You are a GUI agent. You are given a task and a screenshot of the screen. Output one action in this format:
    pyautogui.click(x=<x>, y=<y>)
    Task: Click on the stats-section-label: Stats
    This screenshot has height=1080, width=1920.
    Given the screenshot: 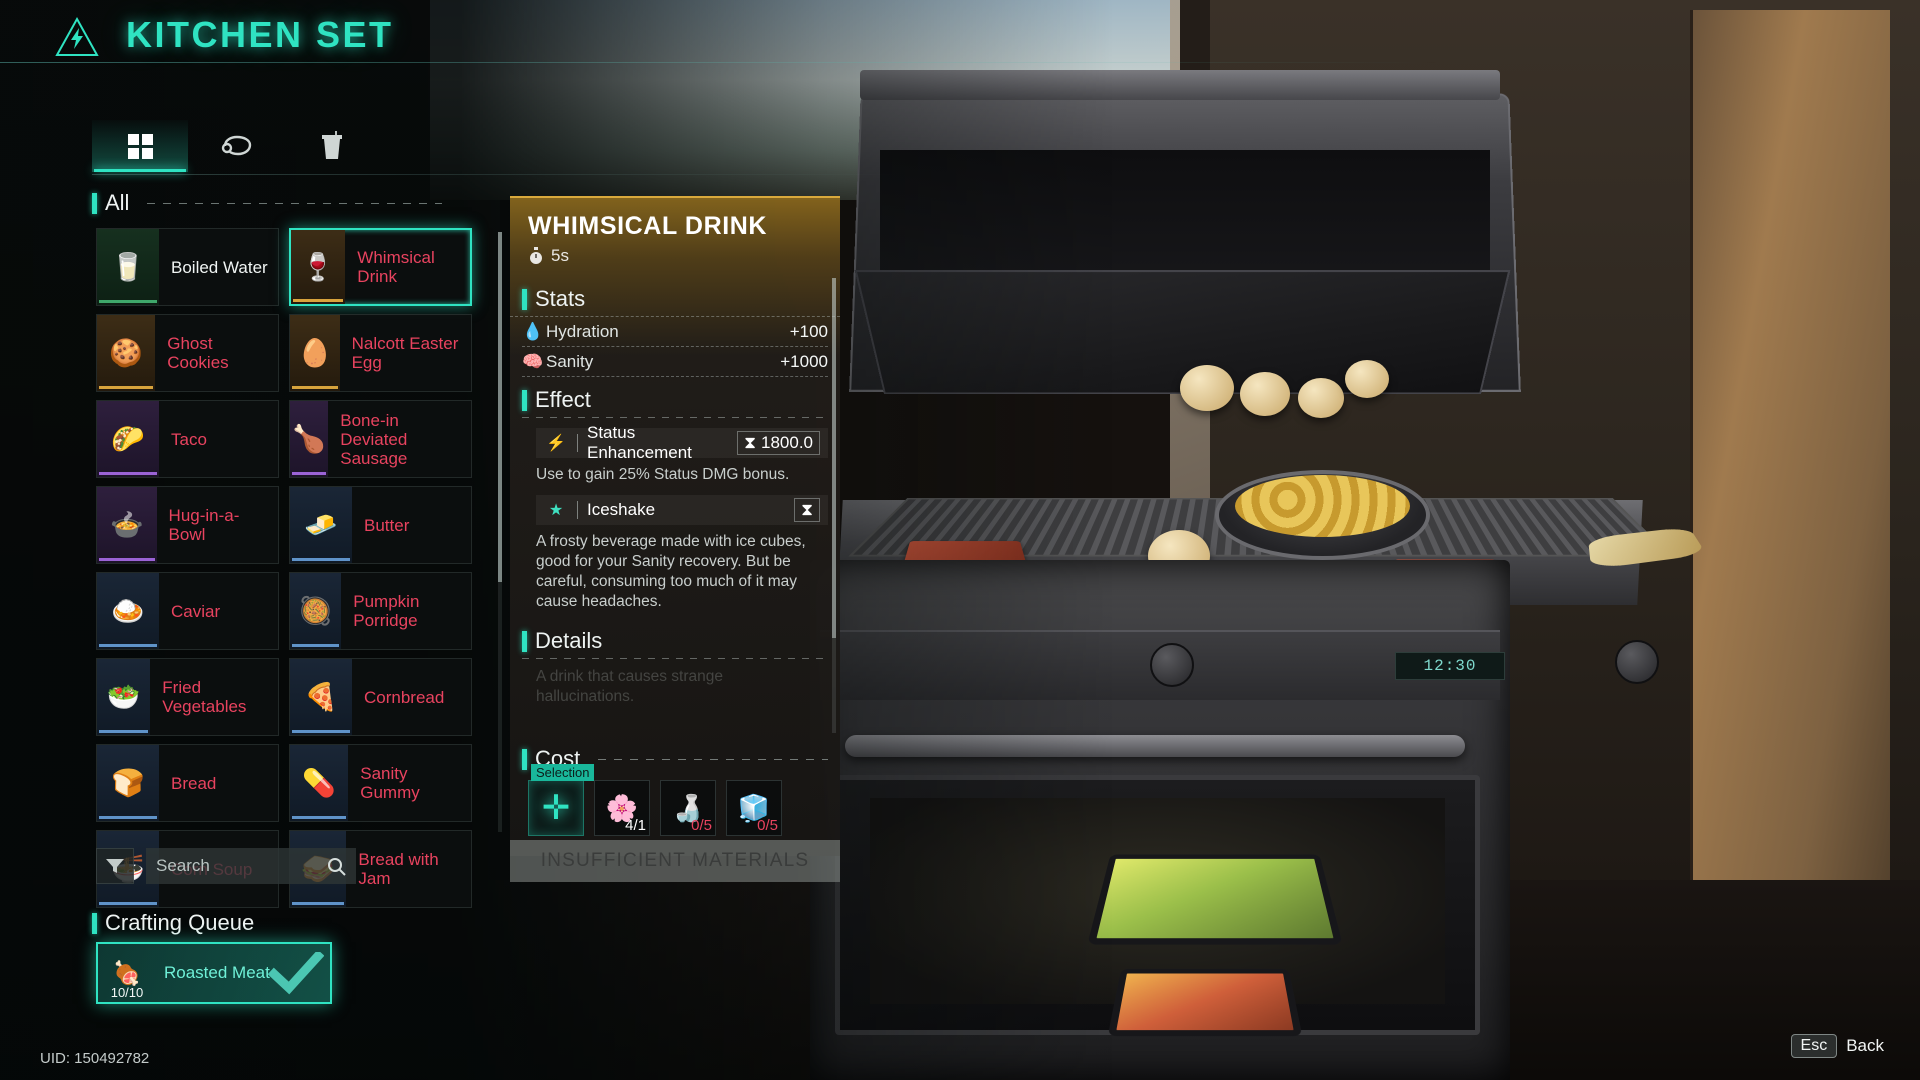 What is the action you would take?
    pyautogui.click(x=675, y=299)
    